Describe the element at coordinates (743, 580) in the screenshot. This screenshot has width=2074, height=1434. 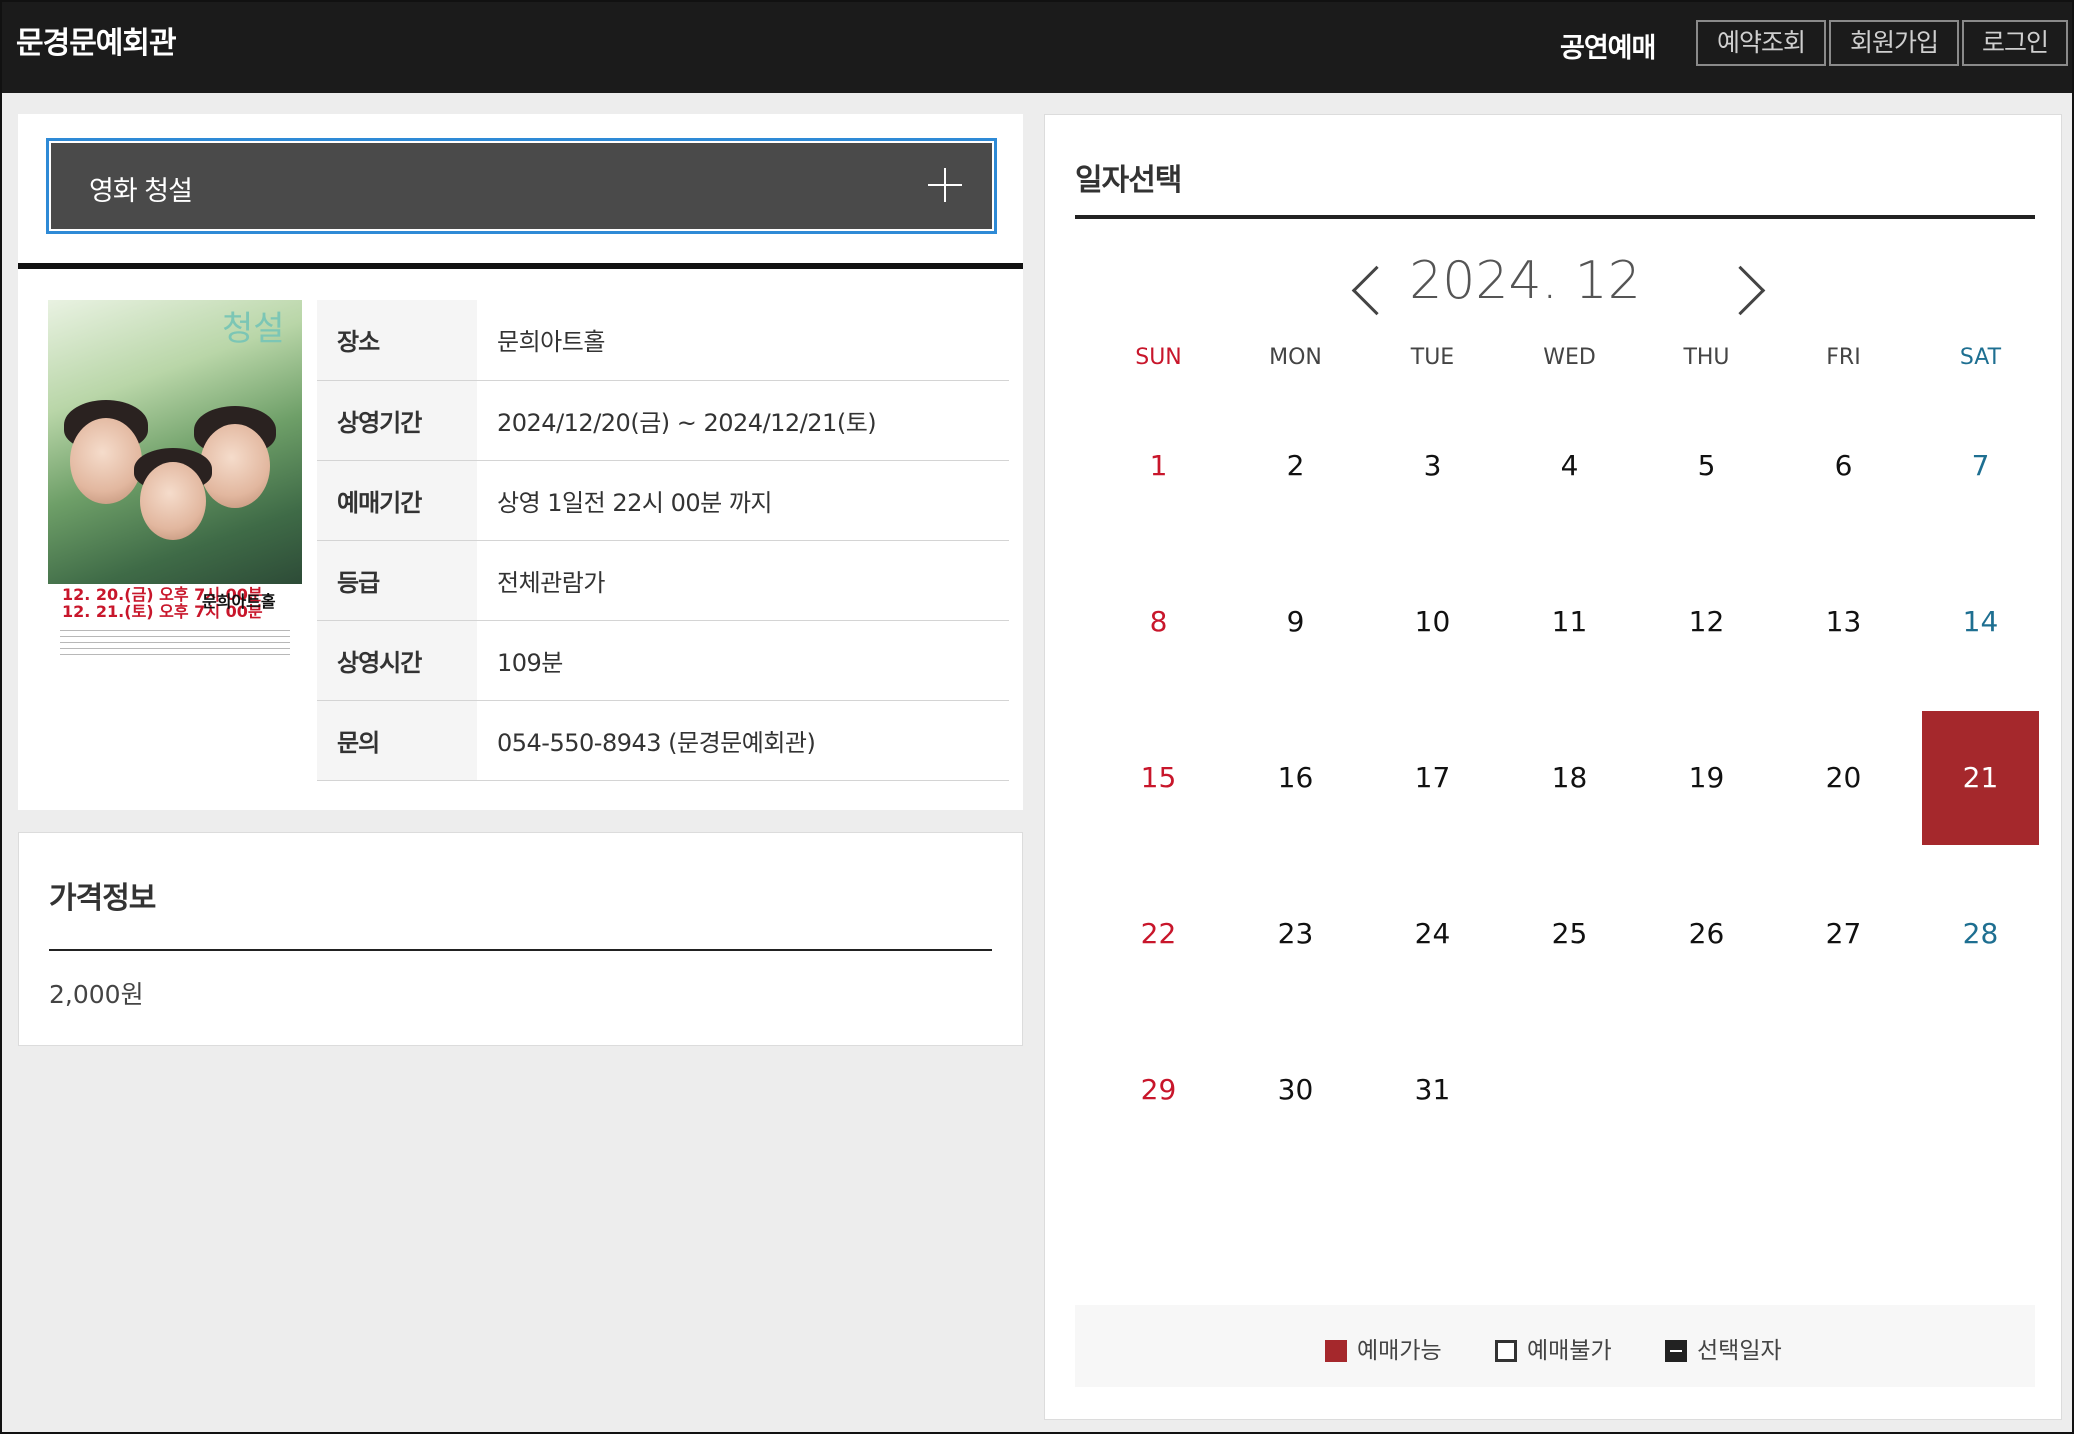
I see `detail-value: 전체관람가` at that location.